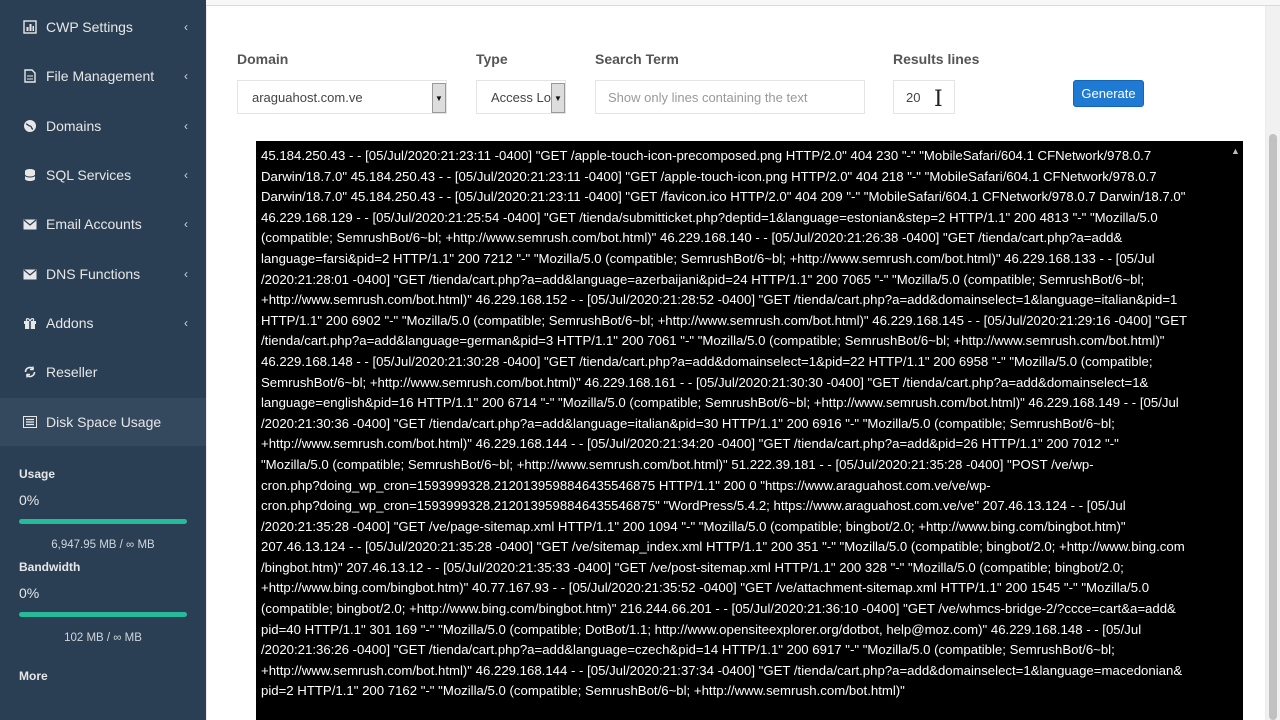  I want to click on globe-icon, so click(30, 126).